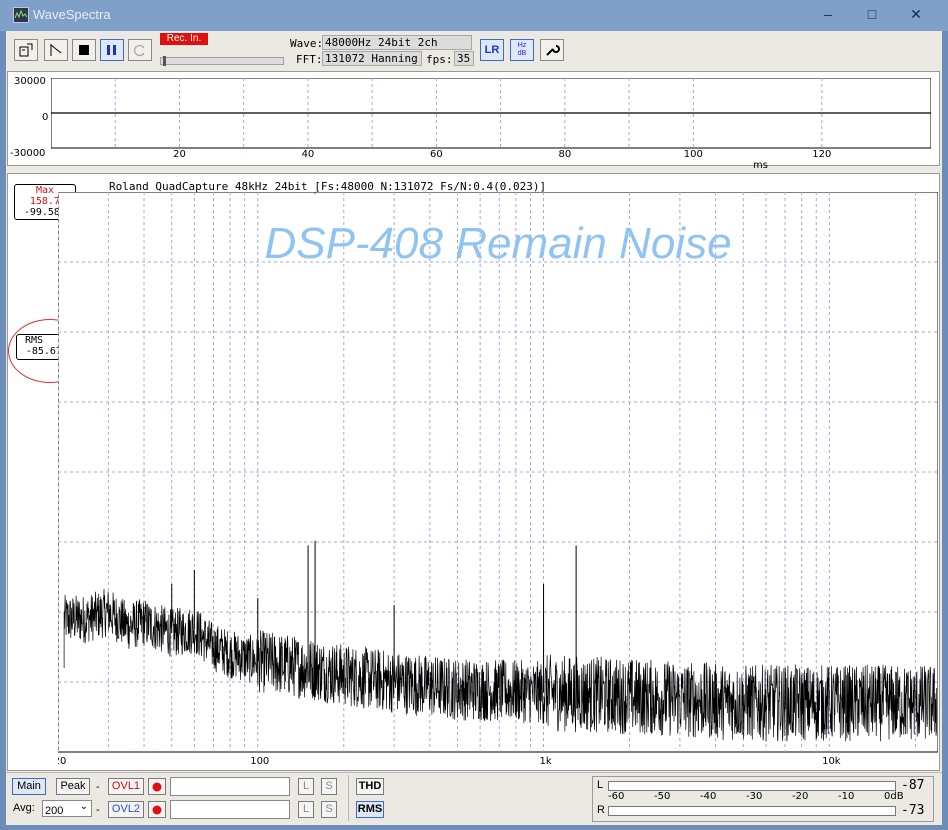 The height and width of the screenshot is (830, 948). Describe the element at coordinates (30, 81) in the screenshot. I see `wave-y-tick: 30000` at that location.